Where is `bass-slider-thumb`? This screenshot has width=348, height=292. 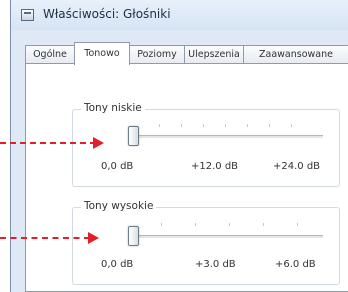 bass-slider-thumb is located at coordinates (133, 136).